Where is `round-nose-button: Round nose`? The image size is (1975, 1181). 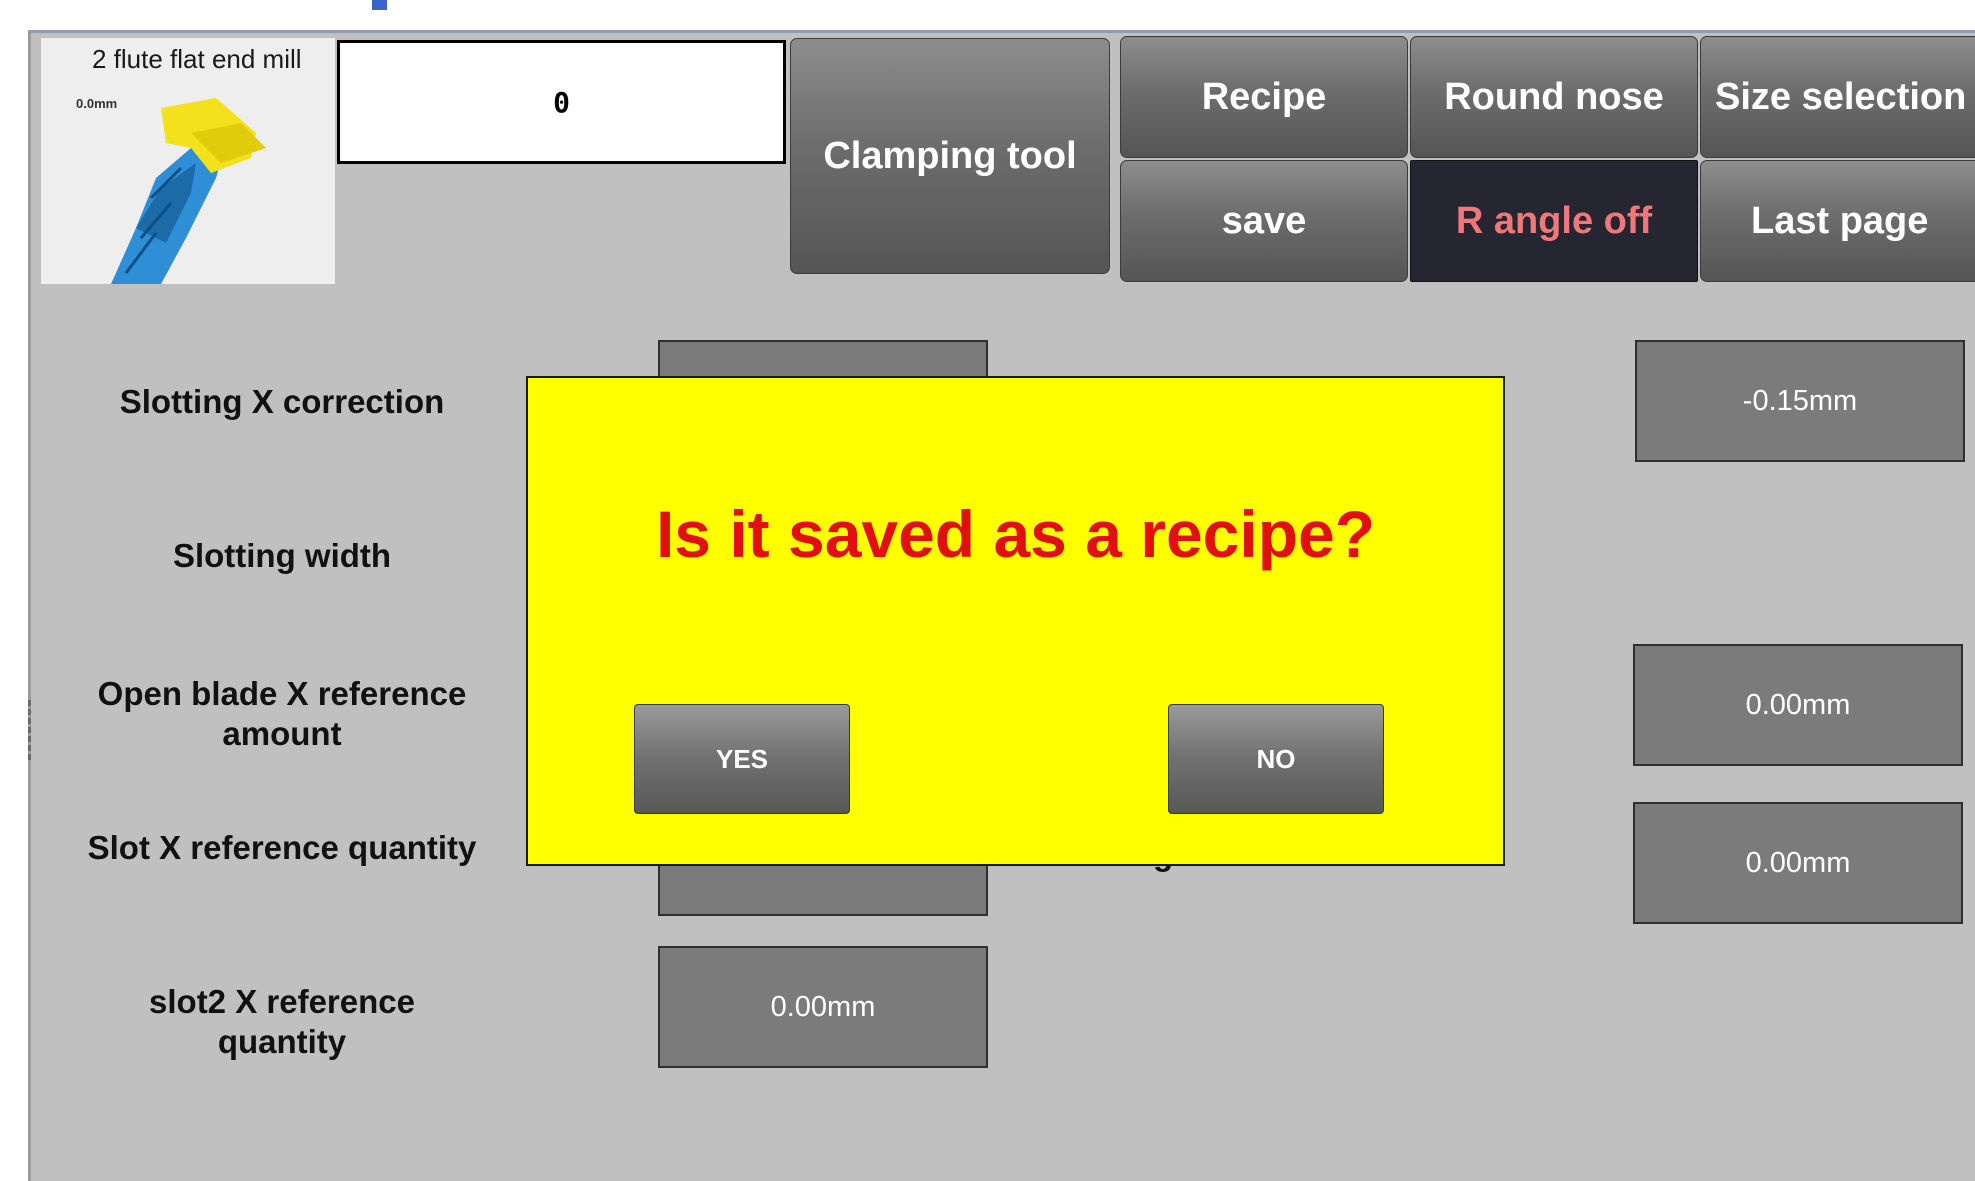
round-nose-button: Round nose is located at coordinates (1554, 97).